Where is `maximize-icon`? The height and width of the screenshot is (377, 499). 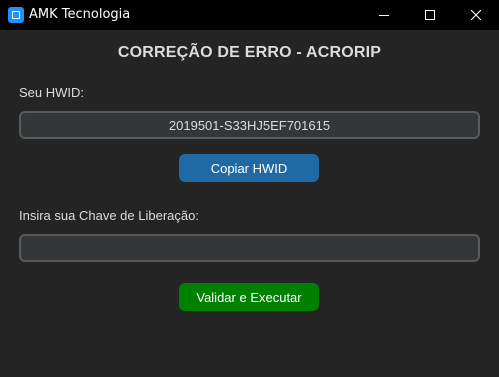 maximize-icon is located at coordinates (430, 15).